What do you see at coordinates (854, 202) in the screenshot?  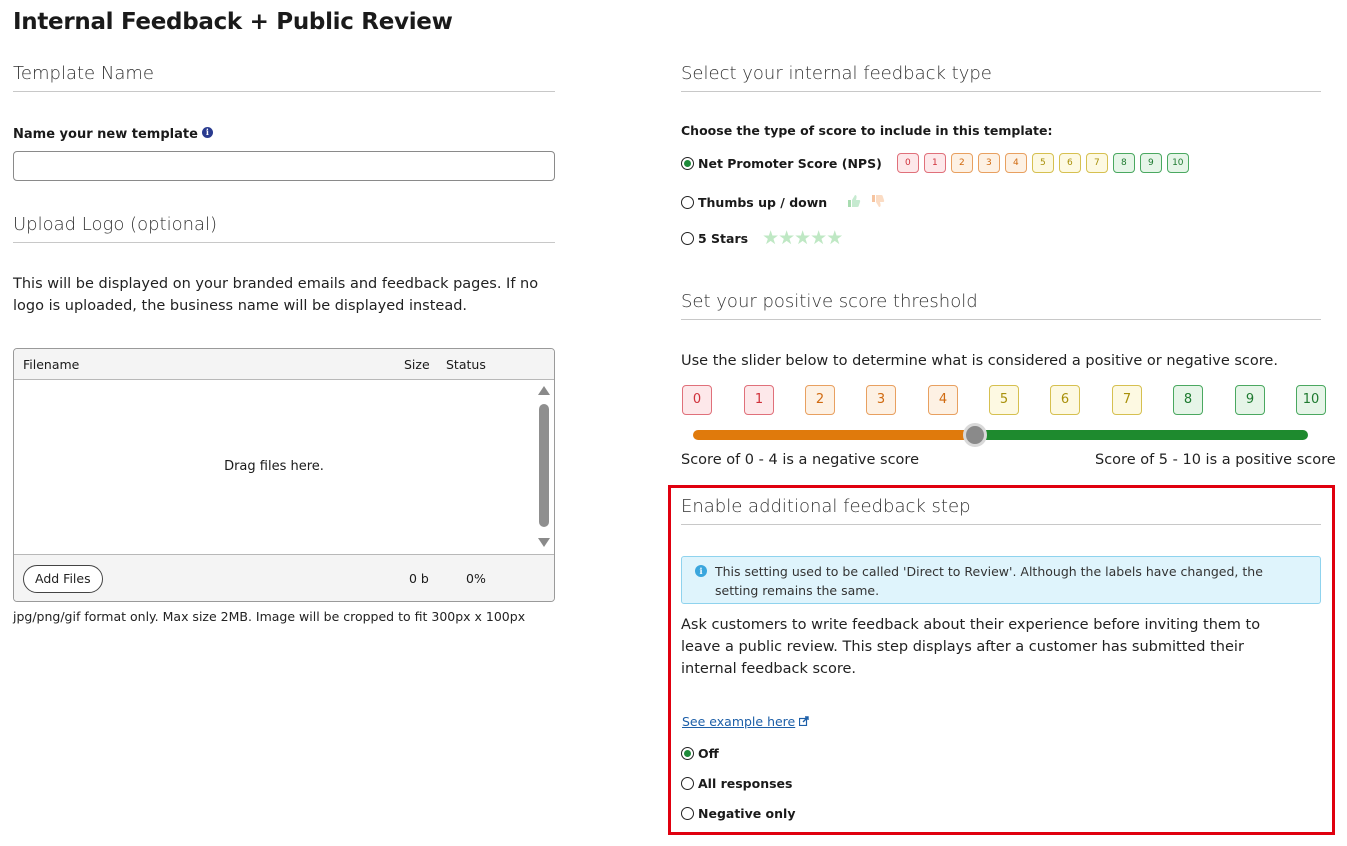 I see `thumbs-up-icon` at bounding box center [854, 202].